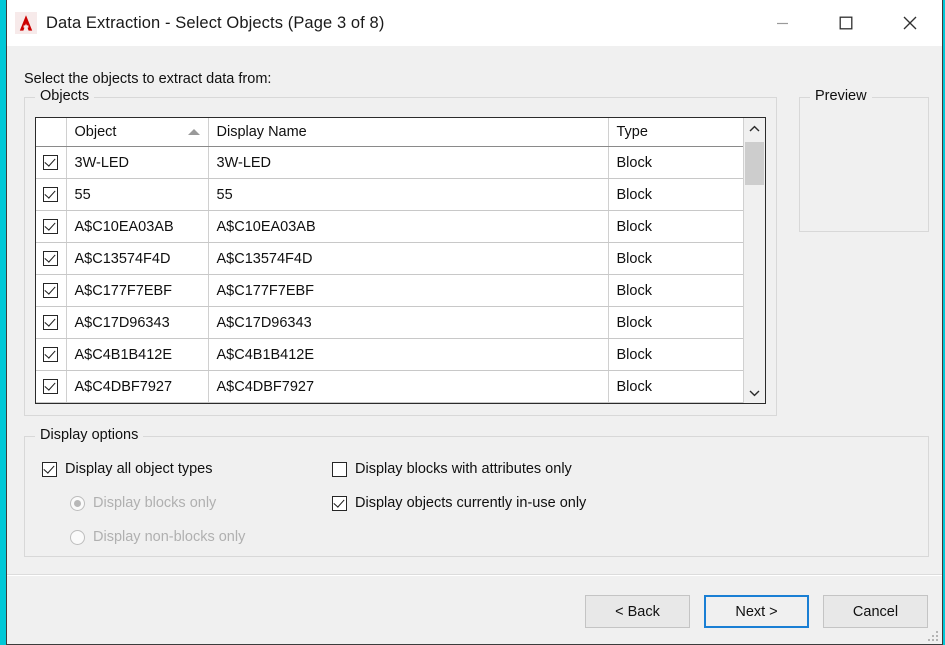 The width and height of the screenshot is (945, 645). I want to click on cell-display-name: A$C177F7EBF, so click(408, 290).